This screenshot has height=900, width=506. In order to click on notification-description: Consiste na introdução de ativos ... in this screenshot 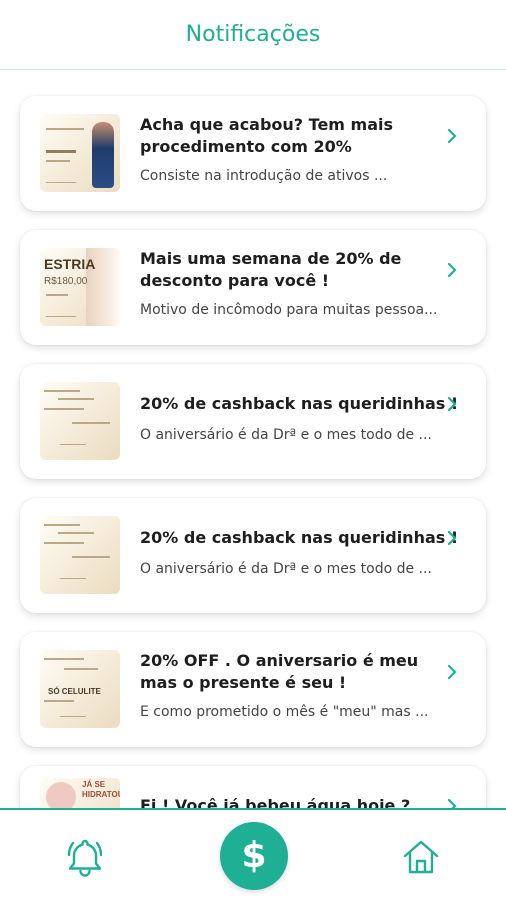, I will do `click(264, 176)`.